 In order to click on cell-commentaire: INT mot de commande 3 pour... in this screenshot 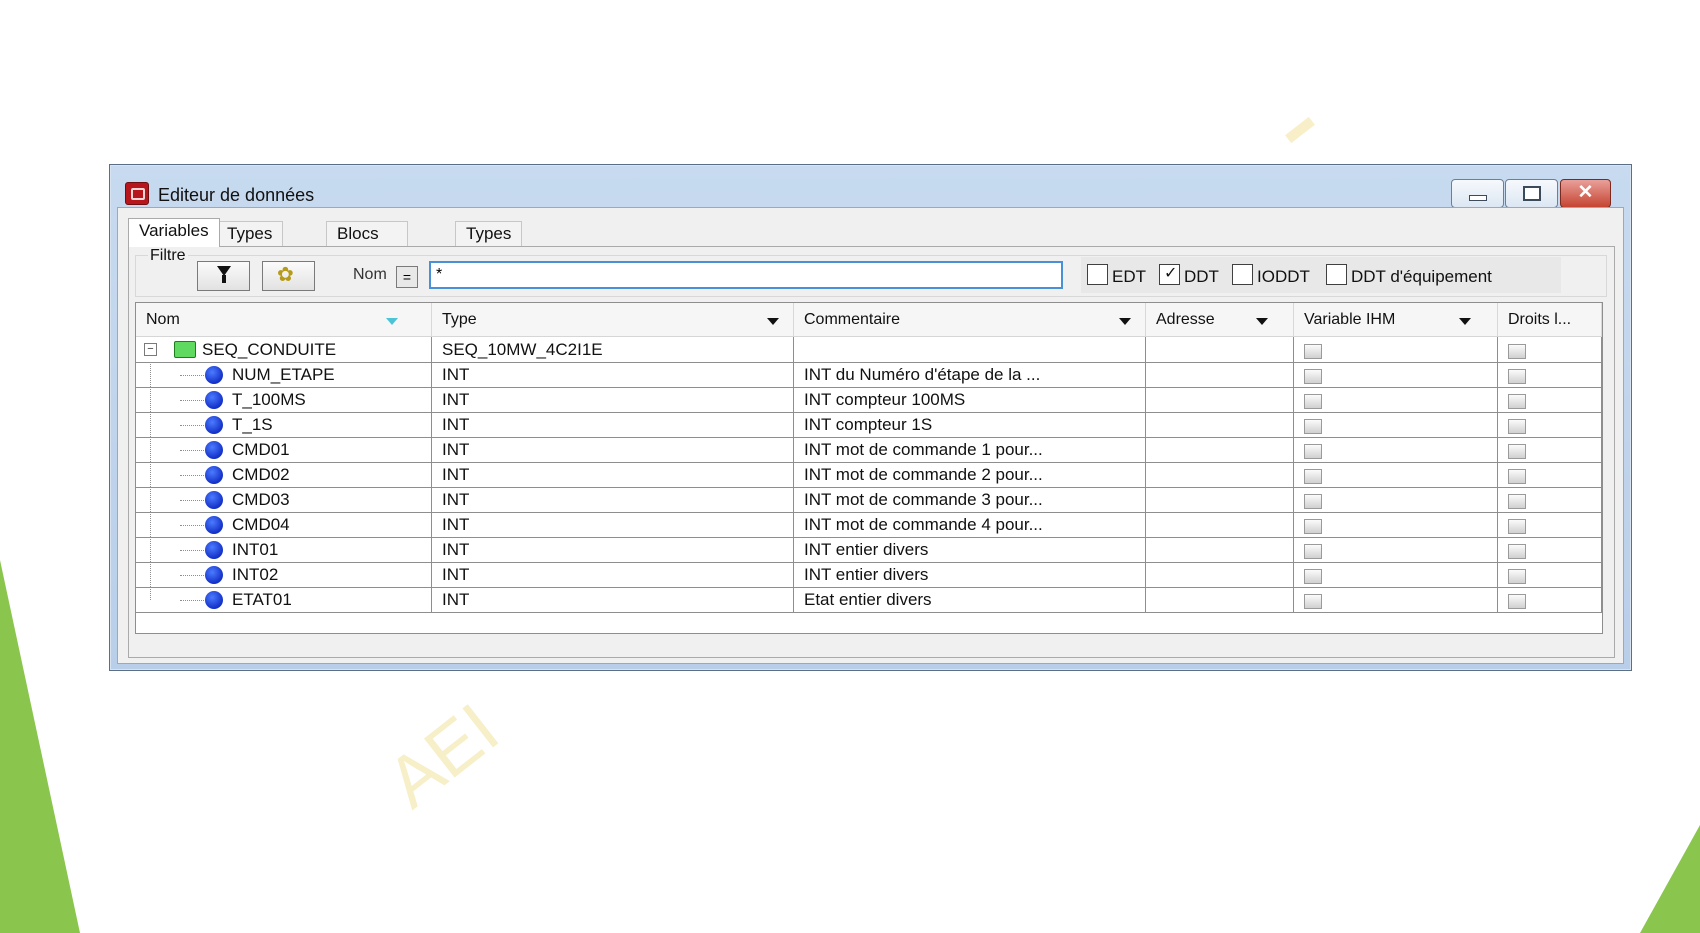, I will do `click(970, 499)`.